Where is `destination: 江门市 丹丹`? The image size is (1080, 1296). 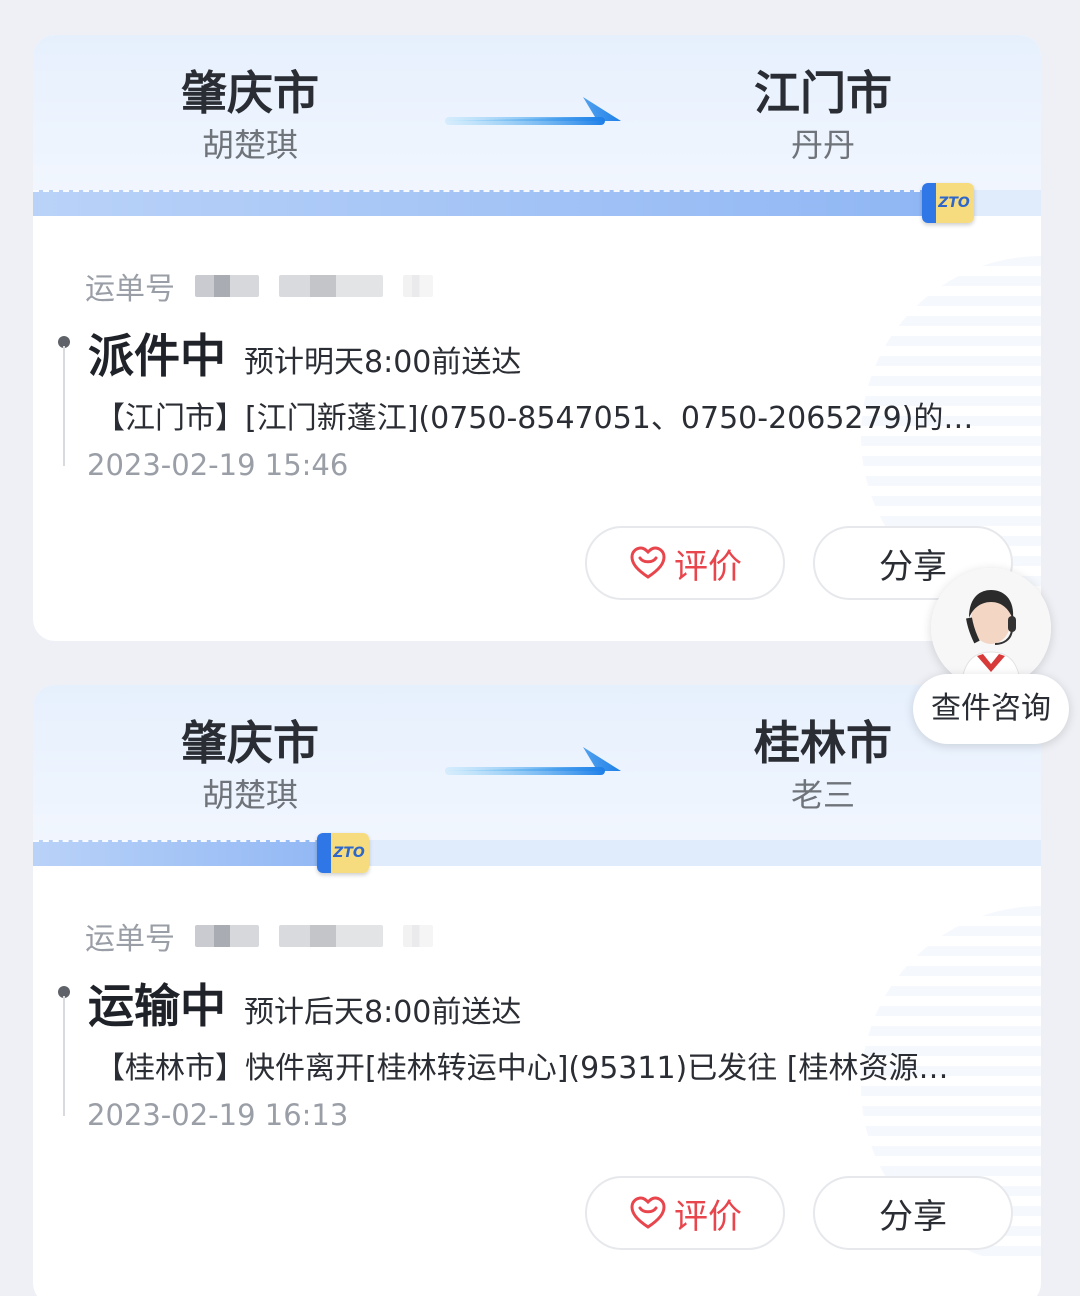
destination: 江门市 丹丹 is located at coordinates (823, 115).